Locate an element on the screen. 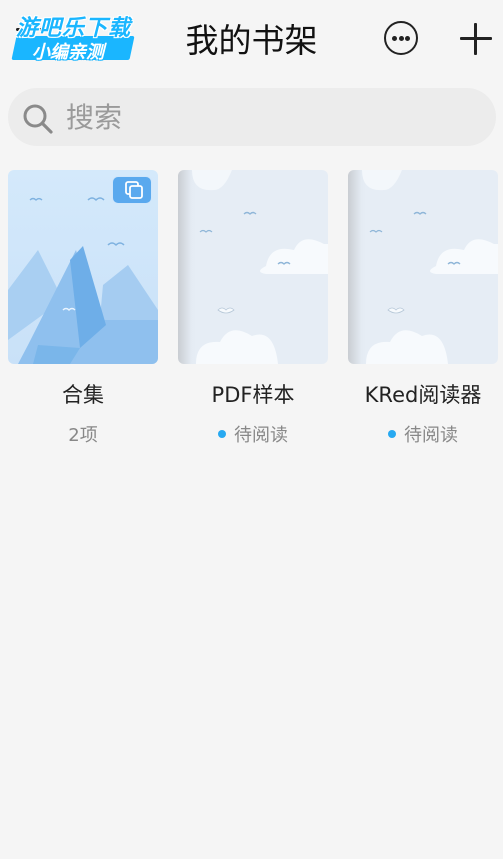  search-icon is located at coordinates (38, 119).